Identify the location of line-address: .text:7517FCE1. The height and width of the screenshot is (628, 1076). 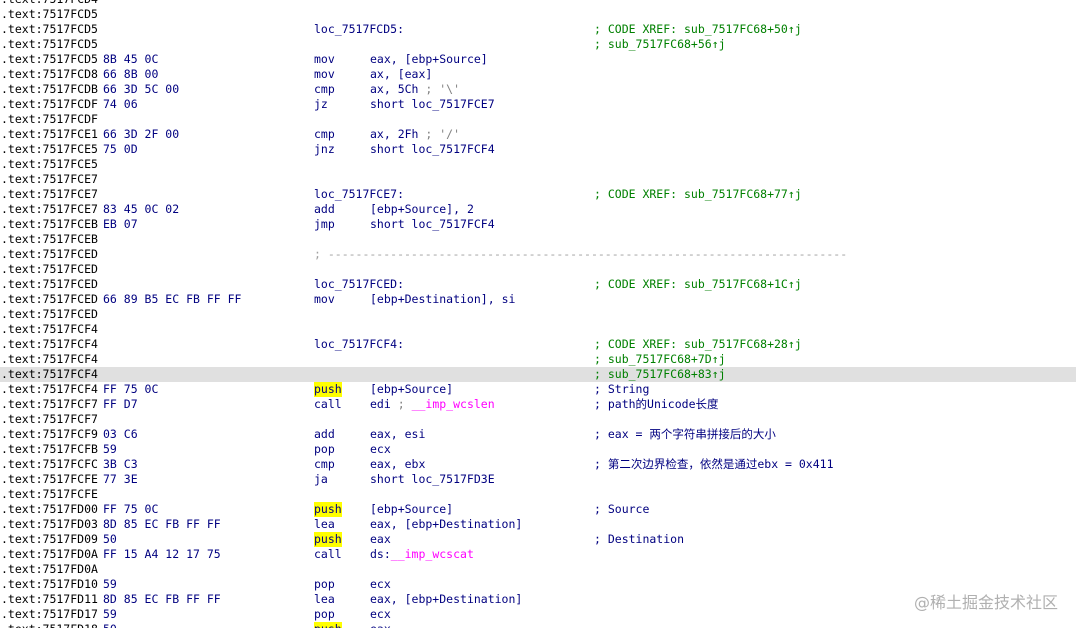
(49, 134).